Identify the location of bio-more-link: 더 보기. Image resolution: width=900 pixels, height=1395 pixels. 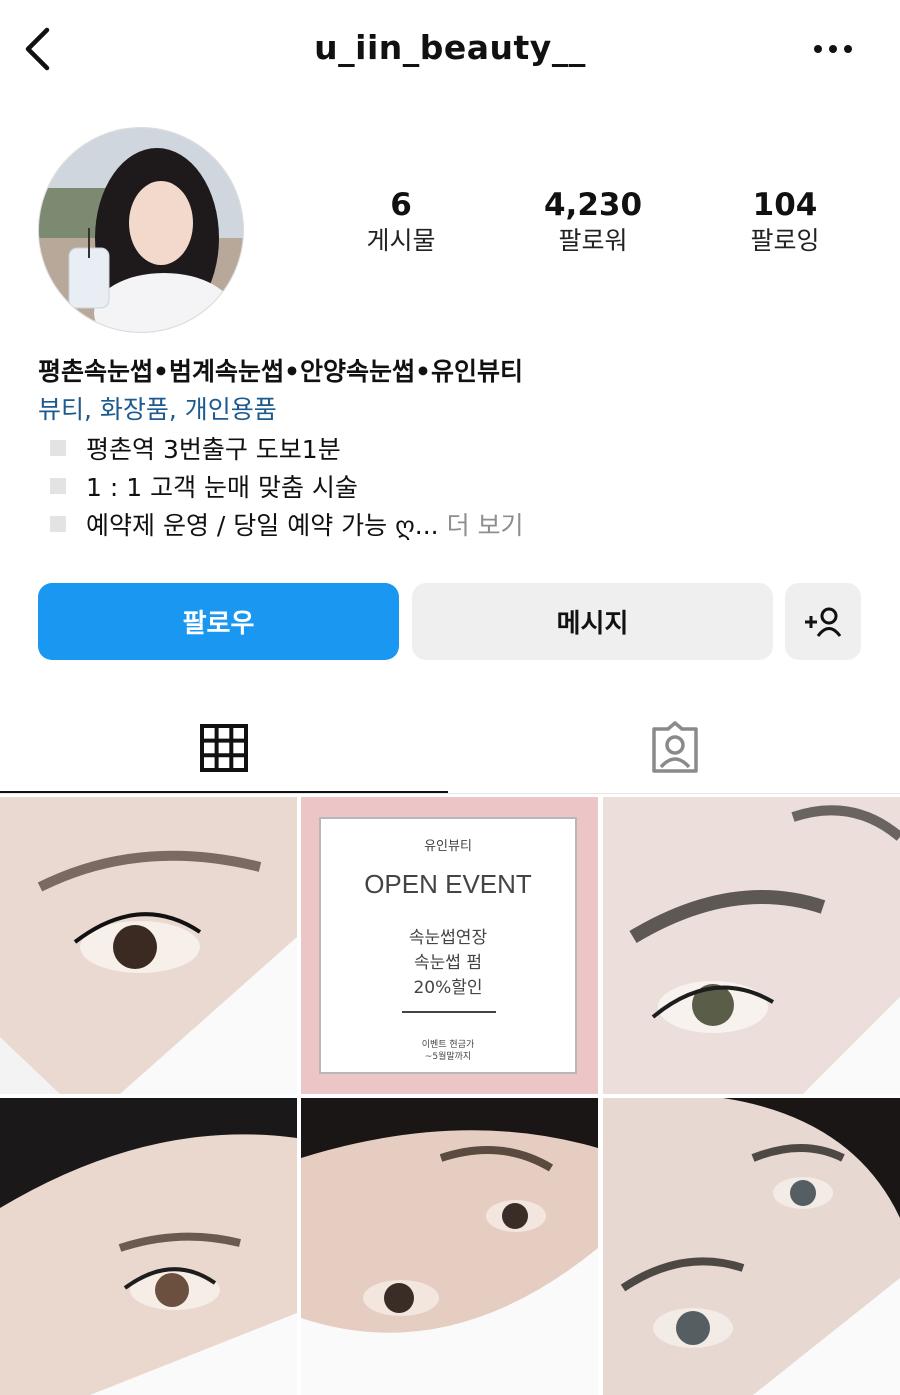
(485, 524).